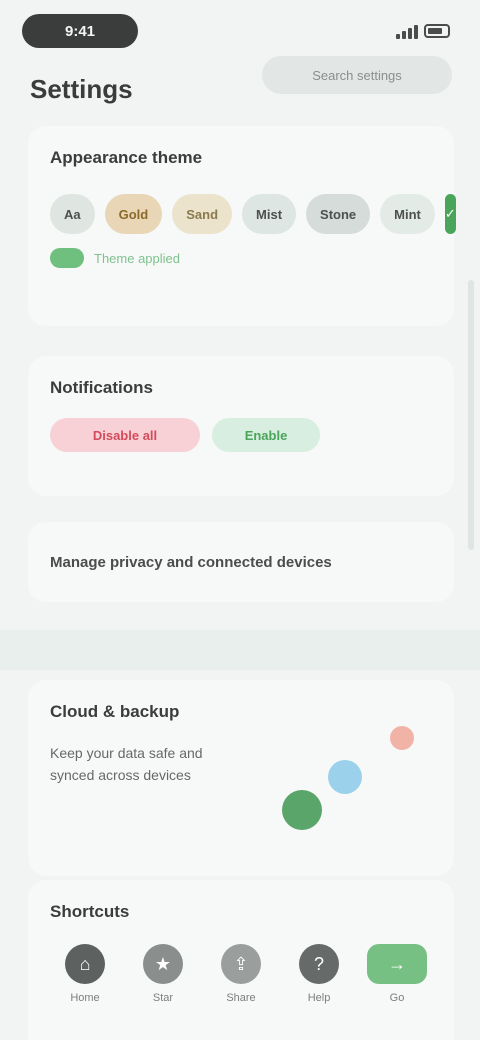 This screenshot has height=1040, width=480. I want to click on status-icons, so click(400, 31).